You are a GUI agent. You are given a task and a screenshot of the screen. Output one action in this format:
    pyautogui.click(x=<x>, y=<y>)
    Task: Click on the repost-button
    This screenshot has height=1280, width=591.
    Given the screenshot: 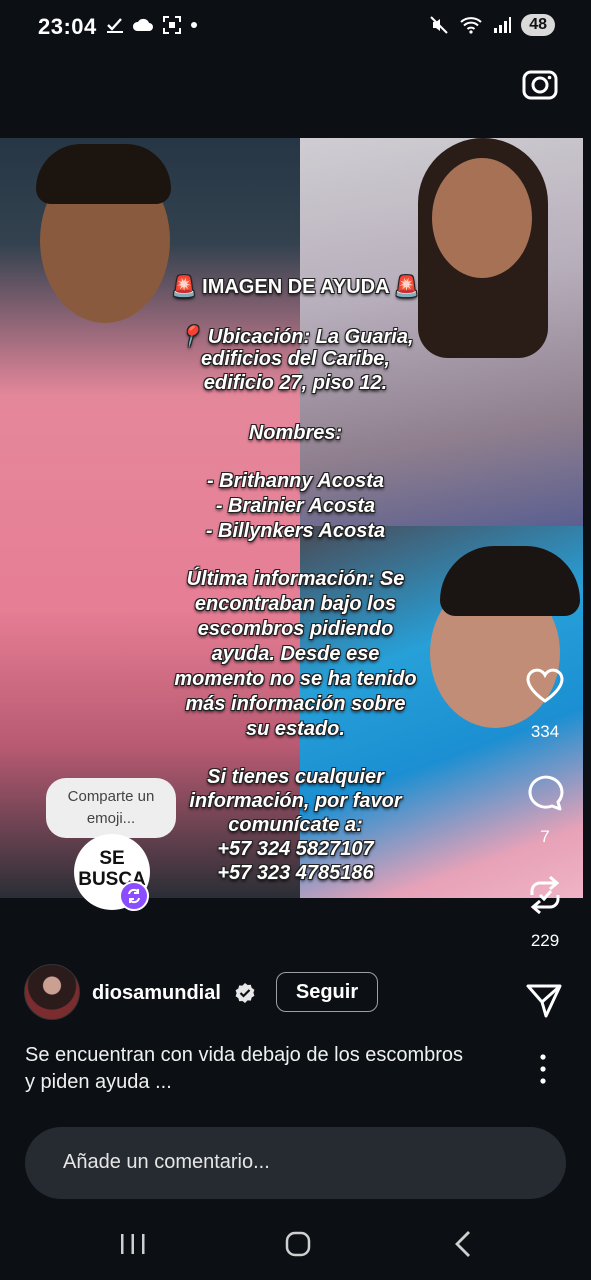 What is the action you would take?
    pyautogui.click(x=545, y=897)
    